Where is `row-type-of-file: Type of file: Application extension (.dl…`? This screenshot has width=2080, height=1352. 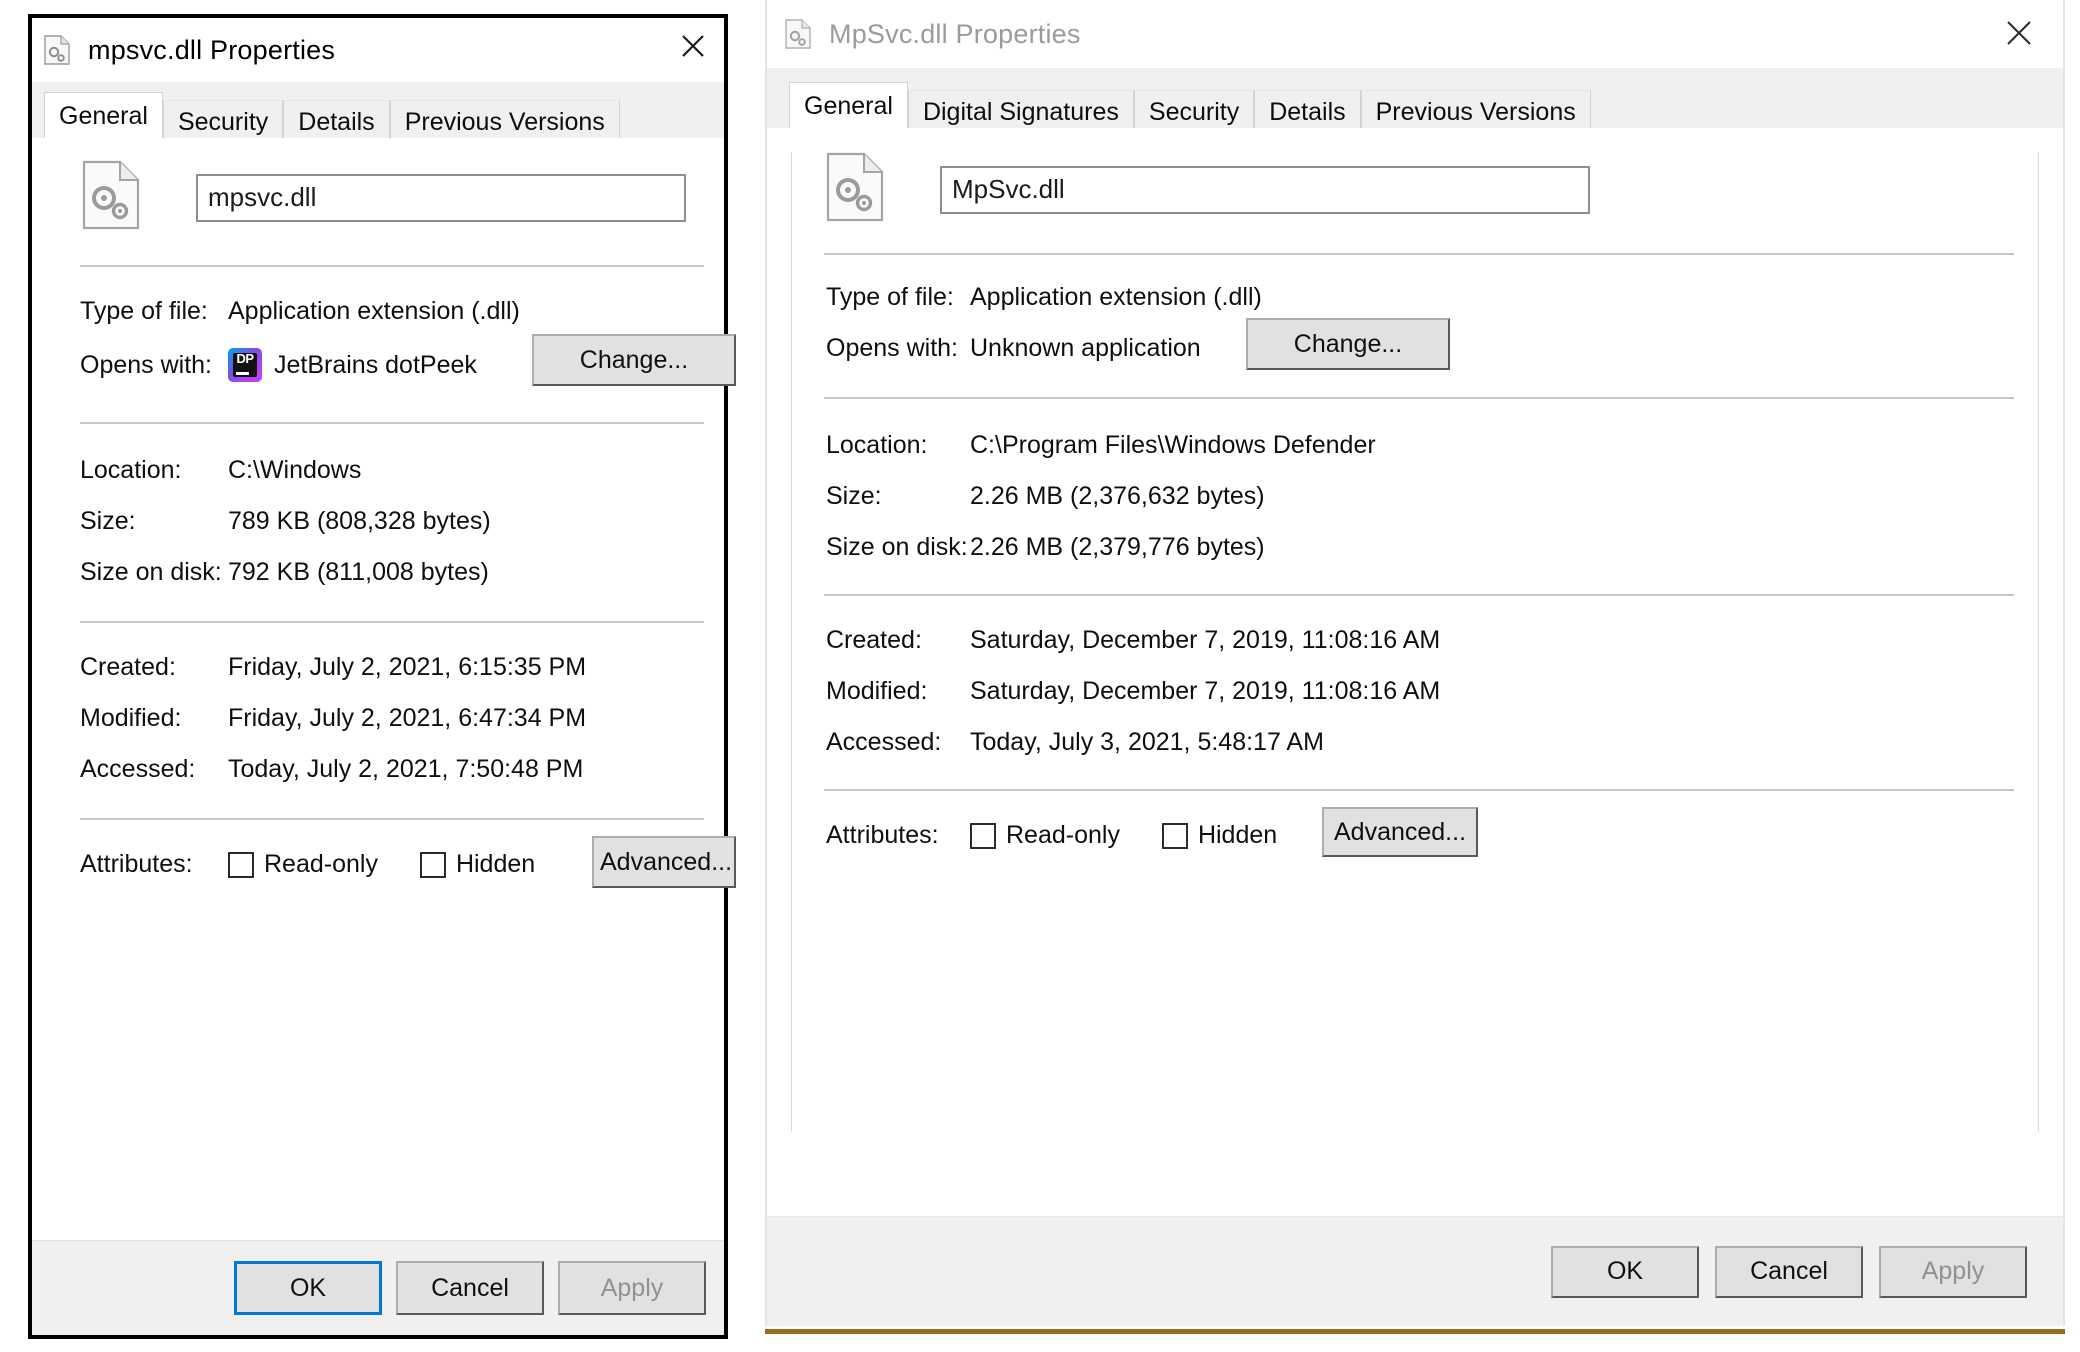 row-type-of-file: Type of file: Application extension (.dl… is located at coordinates (1432, 297).